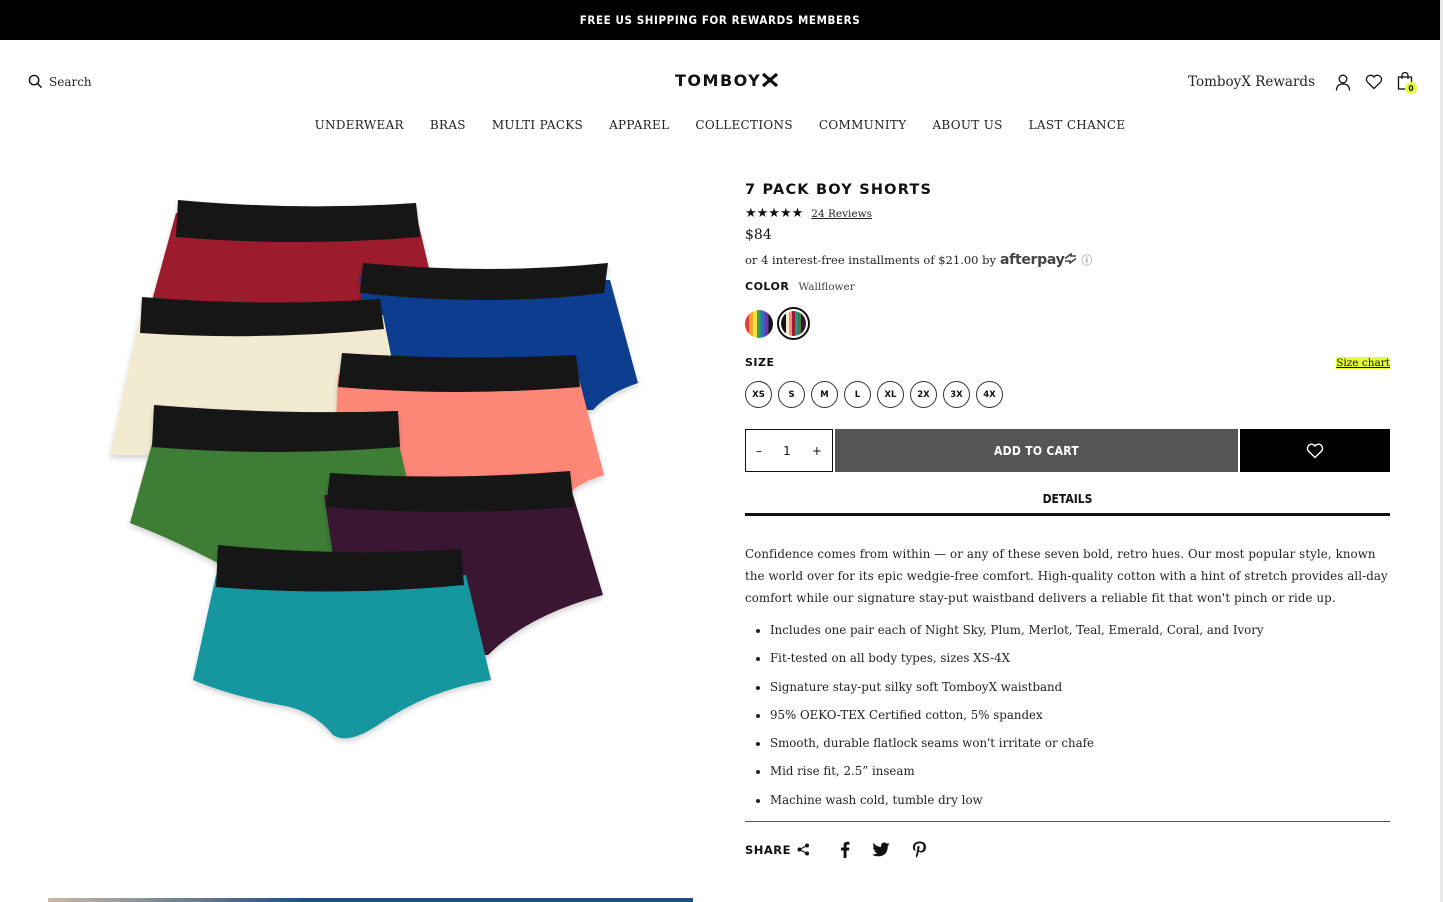 Image resolution: width=1443 pixels, height=902 pixels. What do you see at coordinates (1067, 362) in the screenshot?
I see `size-selector-header: SIZE Size chart` at bounding box center [1067, 362].